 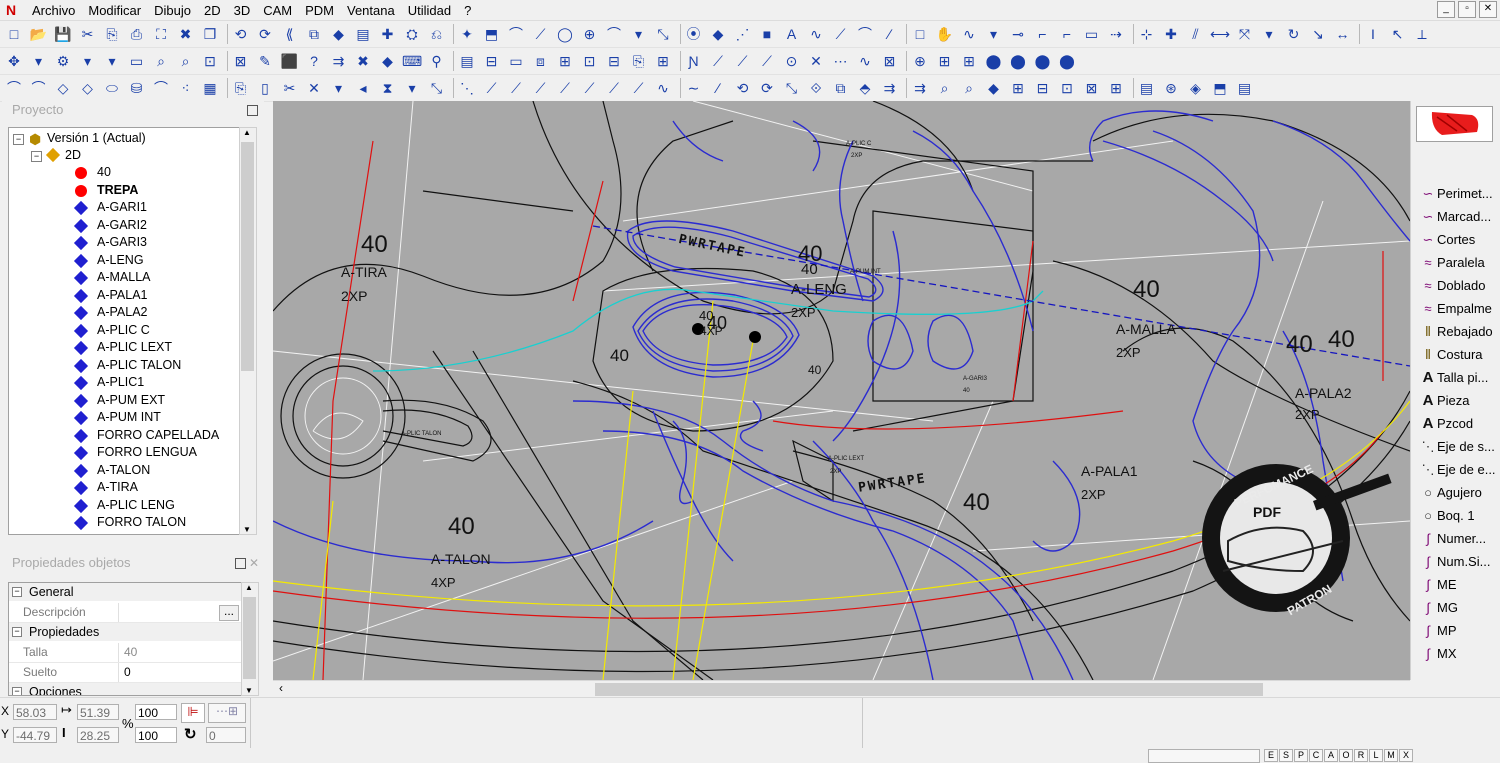 What do you see at coordinates (694, 88) in the screenshot?
I see `toolbar-tool-icon: ∼` at bounding box center [694, 88].